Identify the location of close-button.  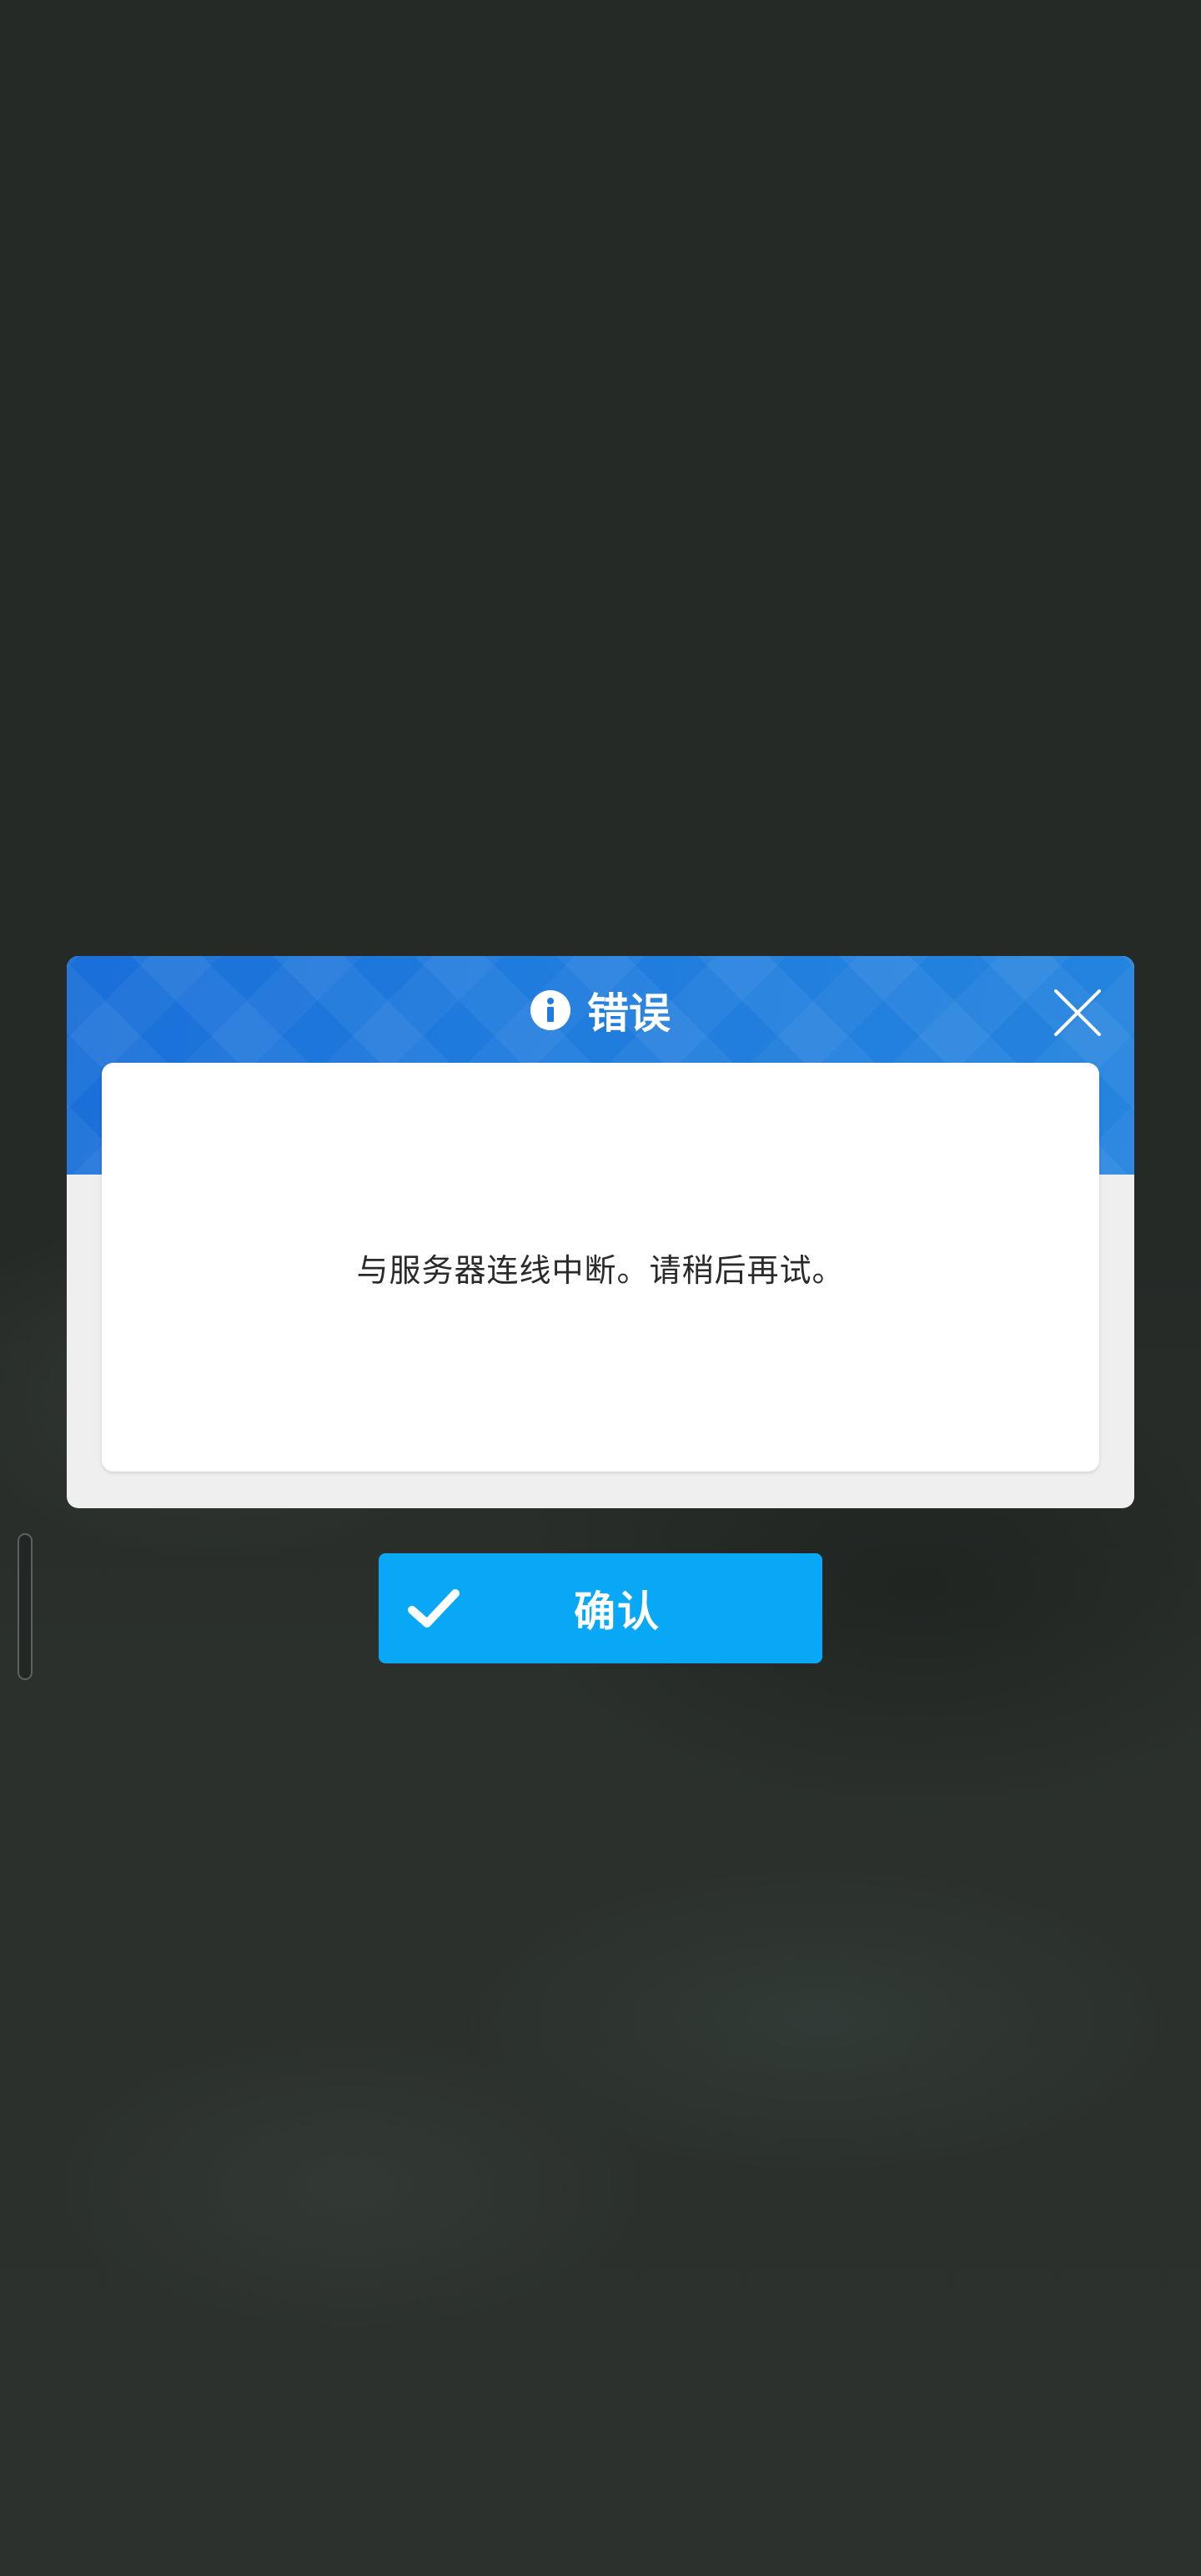
(1078, 1012).